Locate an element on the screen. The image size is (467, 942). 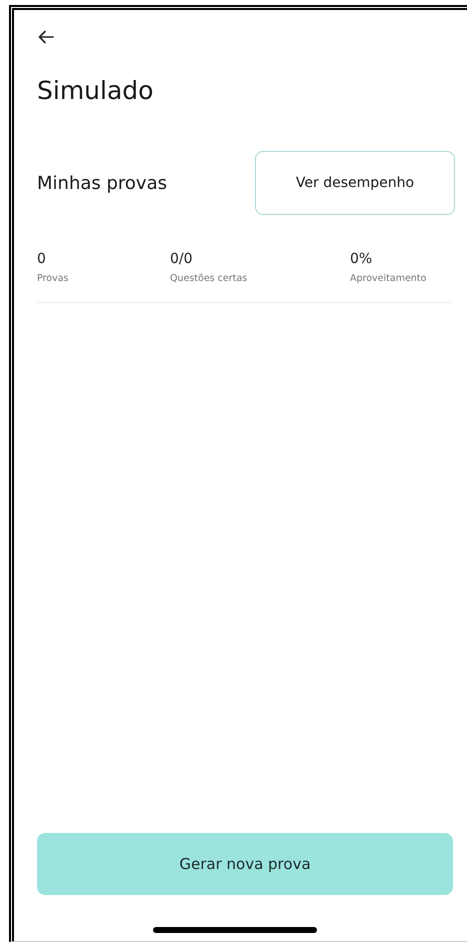
back-arrow-icon is located at coordinates (46, 37).